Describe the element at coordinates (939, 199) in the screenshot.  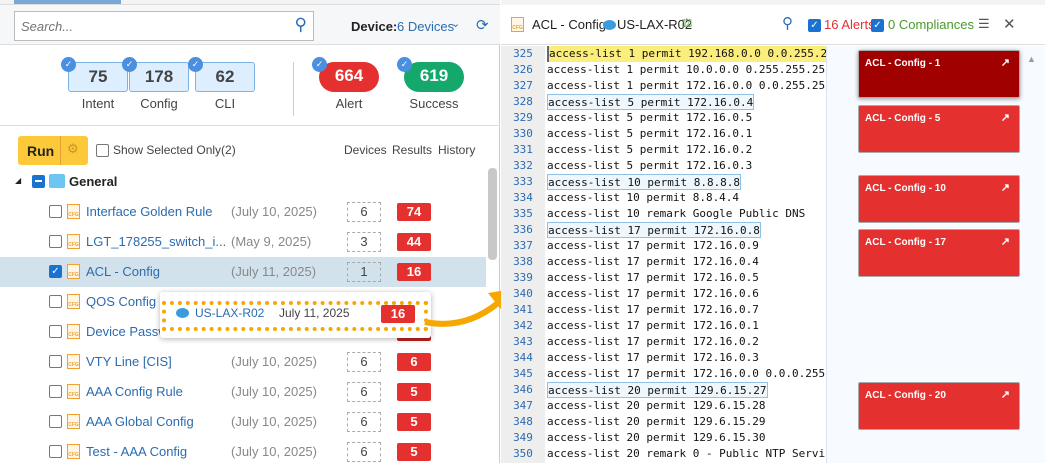
I see `alert-card: ACL - Config - 10 ↗` at that location.